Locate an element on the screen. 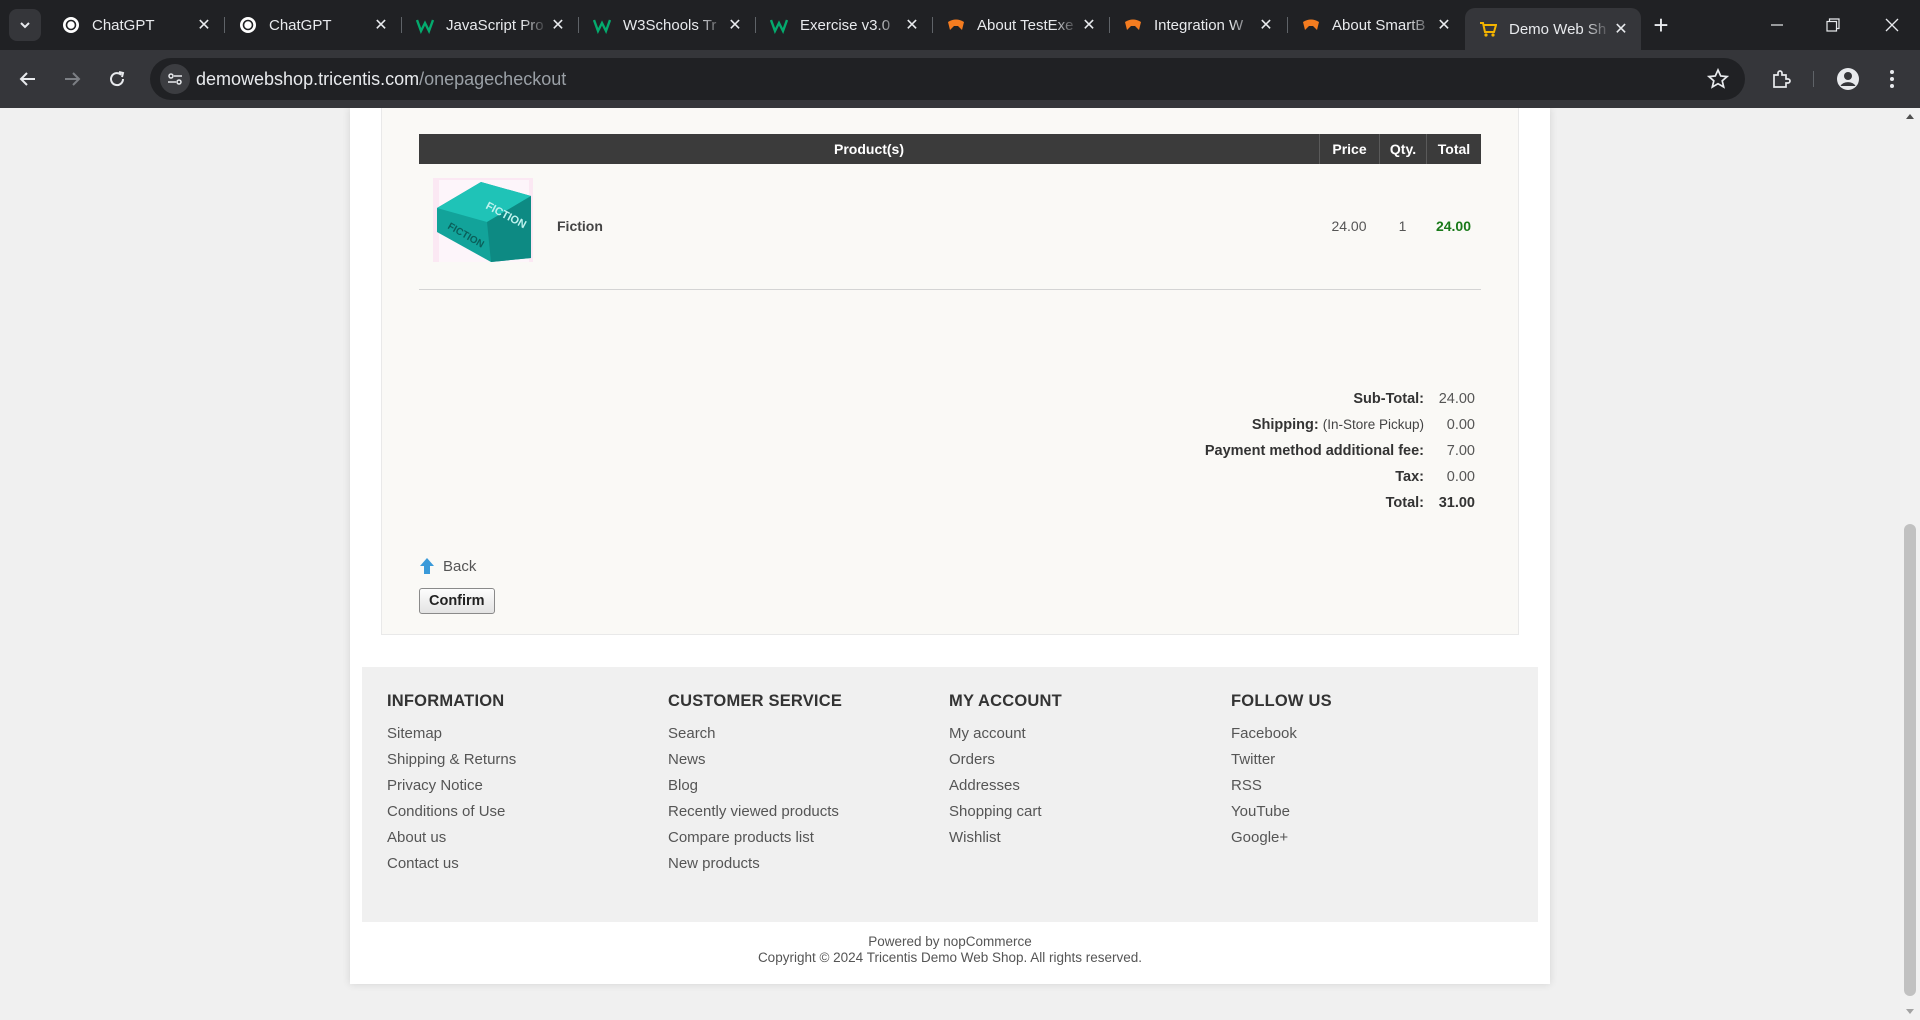  payment-fee-label: Payment method additional fee: is located at coordinates (1314, 451).